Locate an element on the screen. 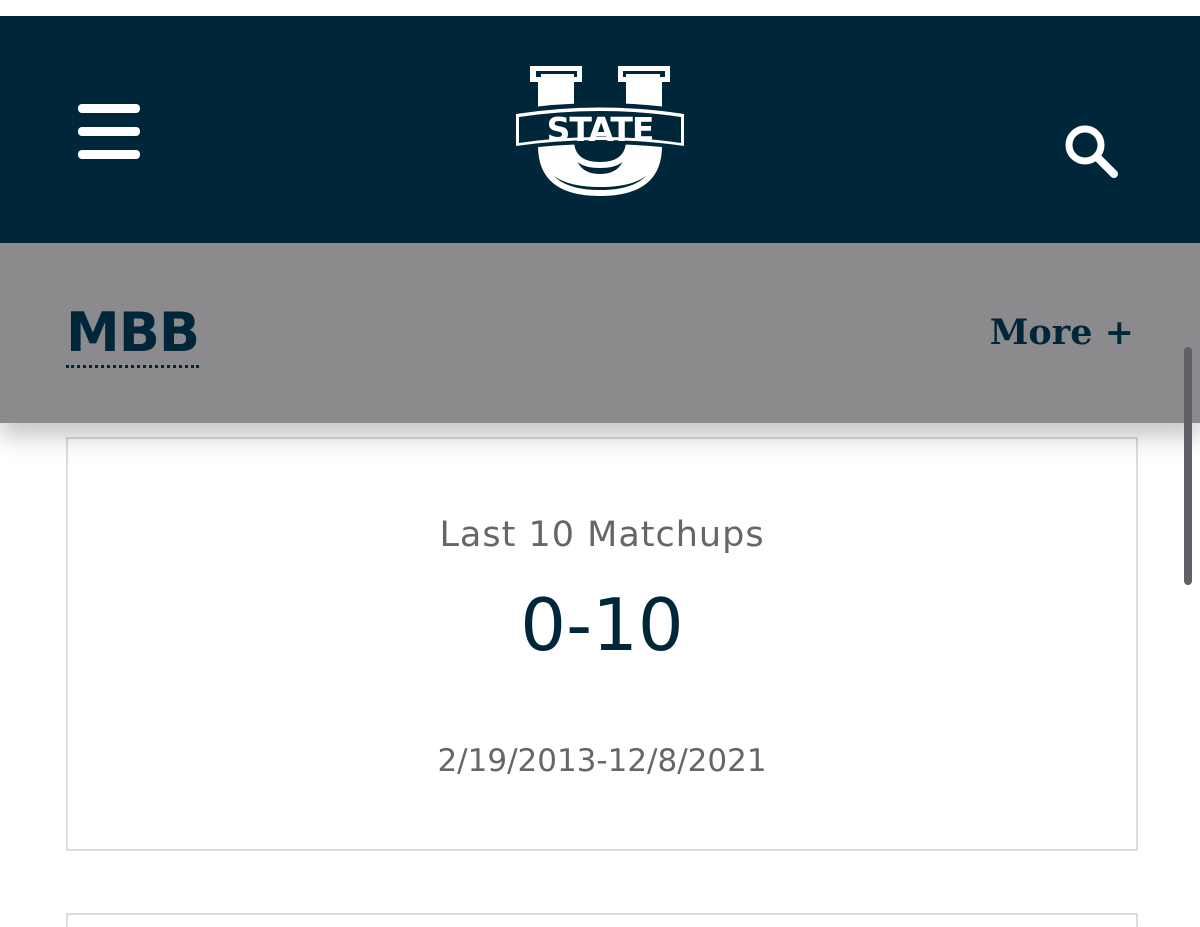  menu-bar-middle is located at coordinates (109, 131).